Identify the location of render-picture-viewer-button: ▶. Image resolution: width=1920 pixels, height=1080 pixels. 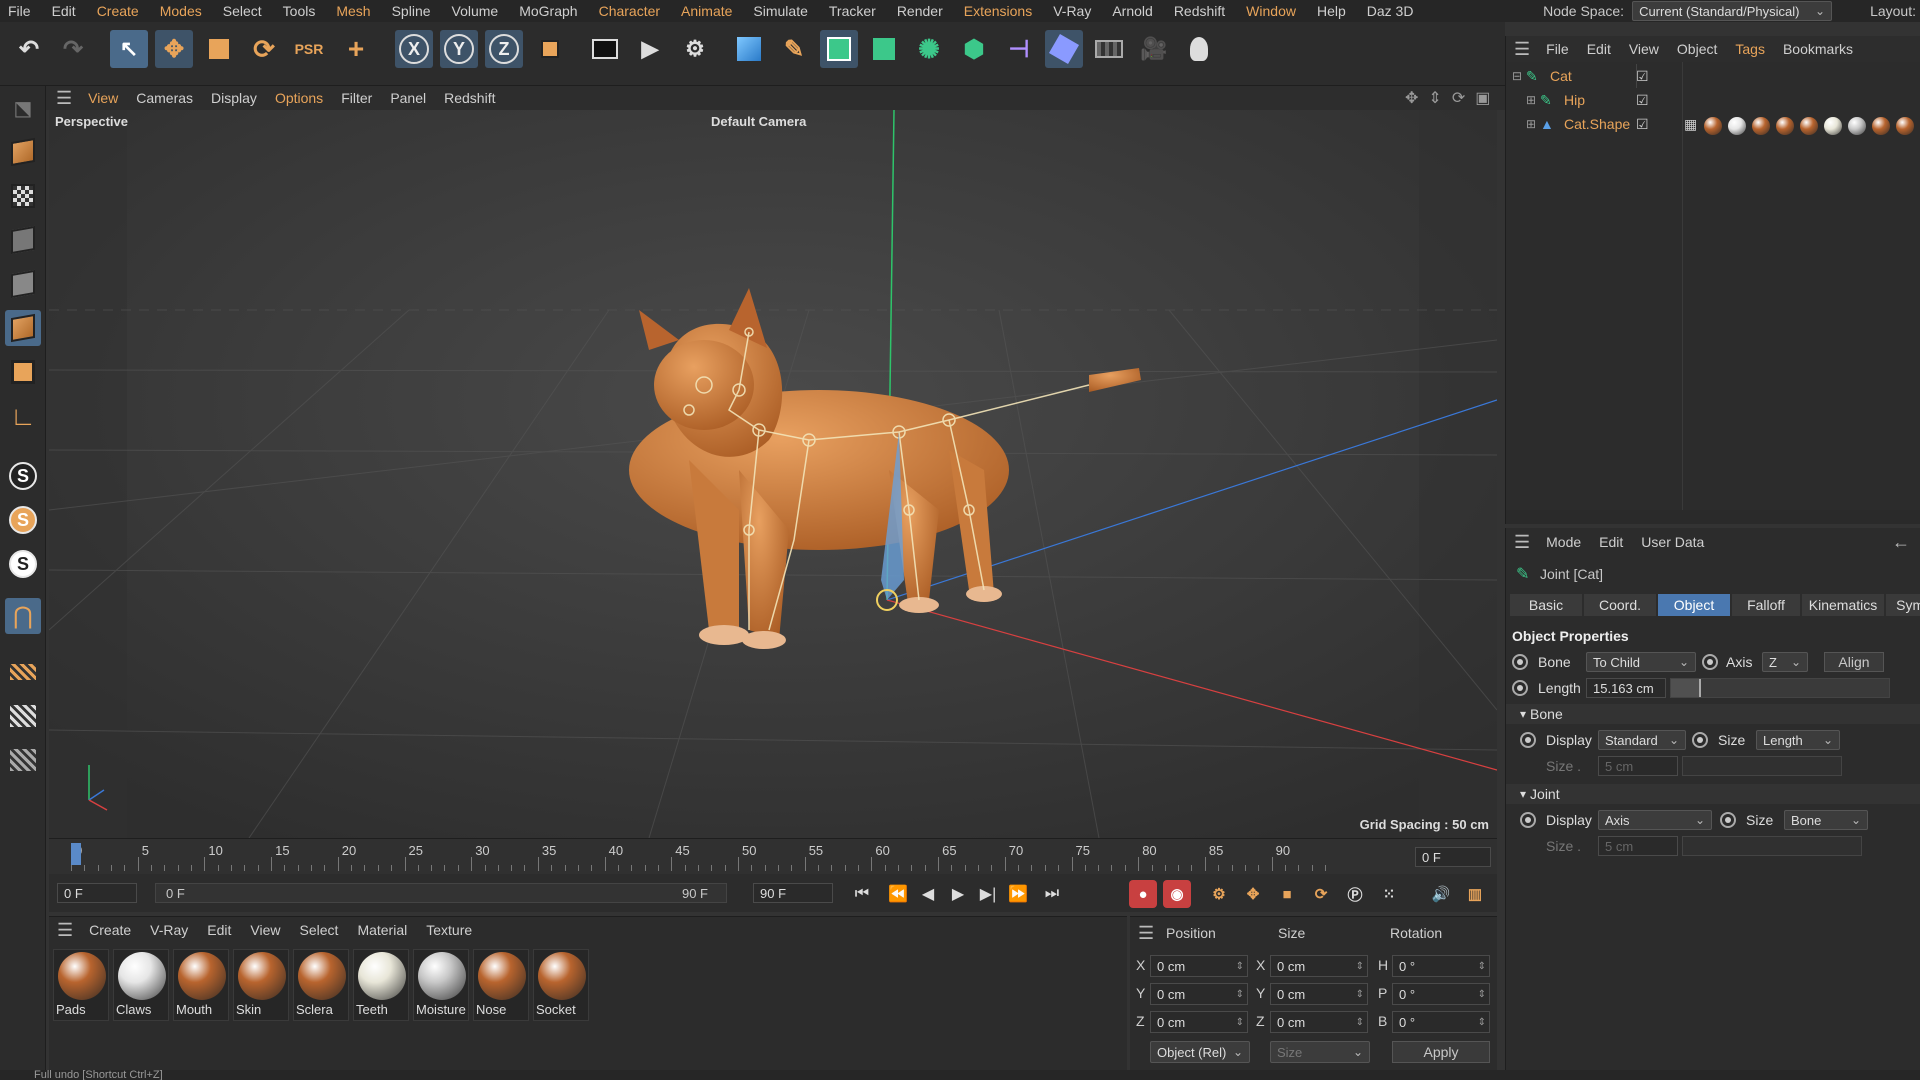
(650, 49).